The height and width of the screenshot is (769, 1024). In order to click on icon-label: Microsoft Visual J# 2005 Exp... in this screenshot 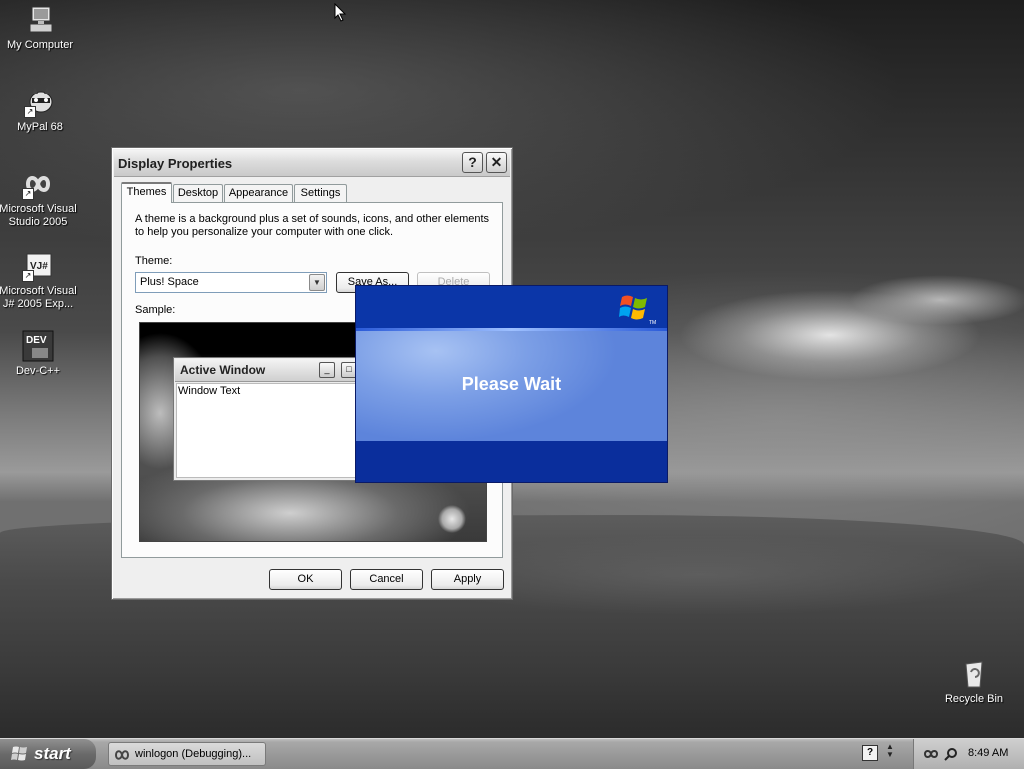, I will do `click(38, 297)`.